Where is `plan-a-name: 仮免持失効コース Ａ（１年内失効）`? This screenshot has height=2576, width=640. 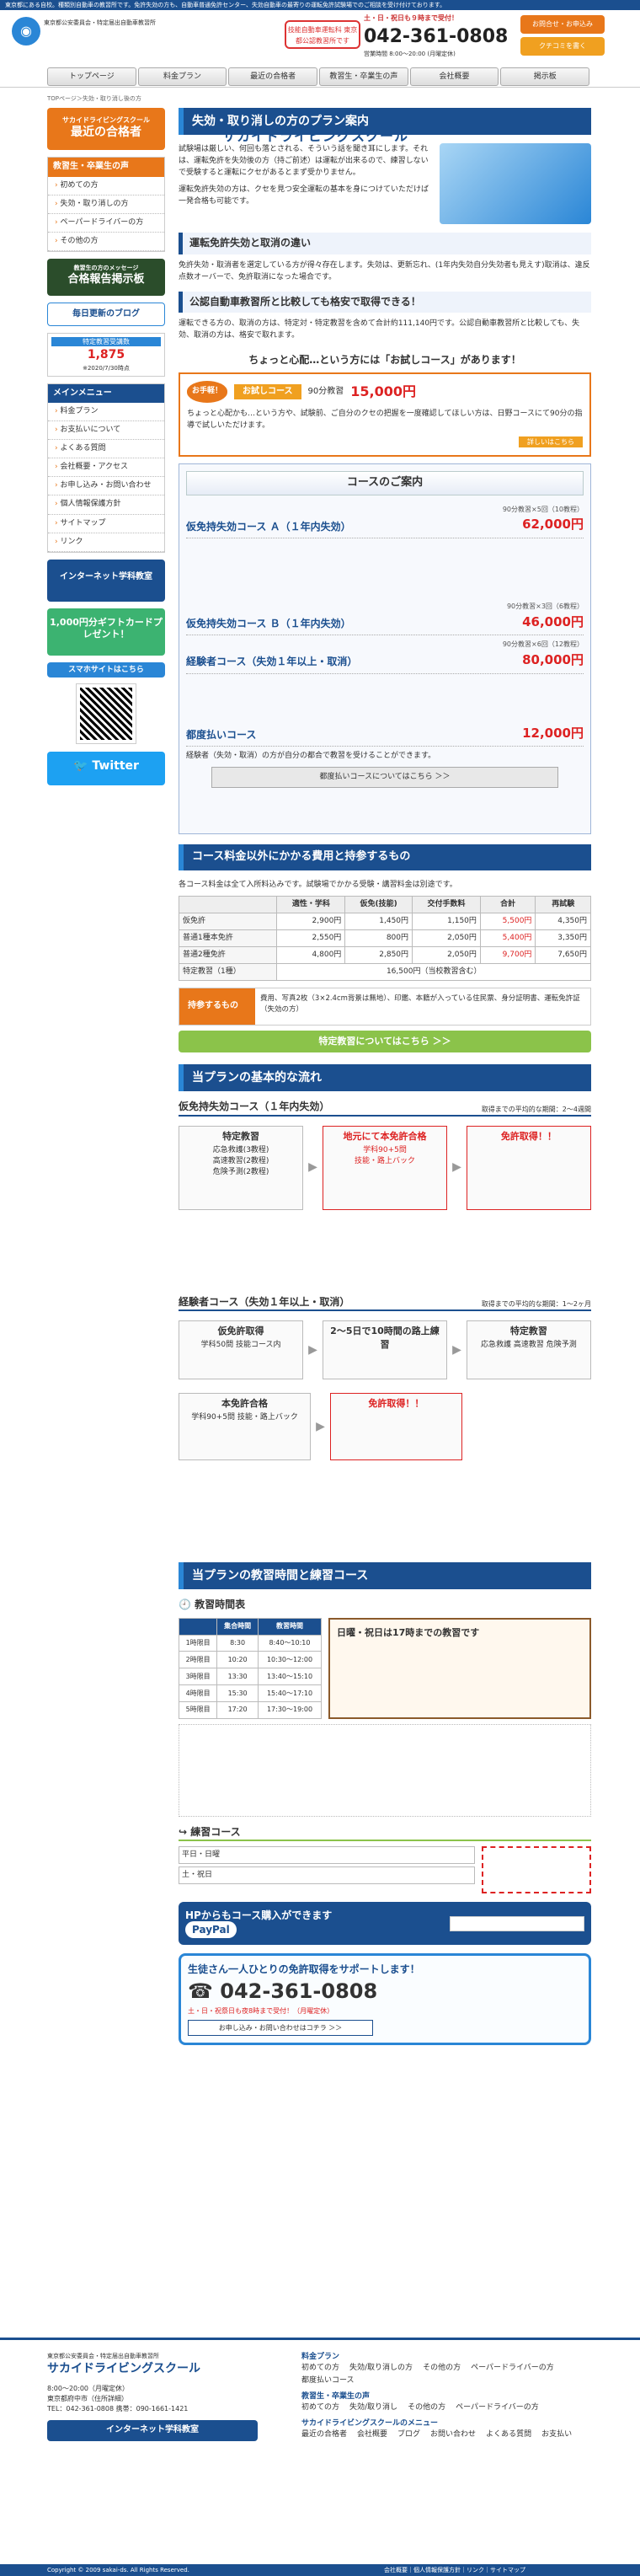 plan-a-name: 仮免持失効コース Ａ（１年内失効） is located at coordinates (268, 526).